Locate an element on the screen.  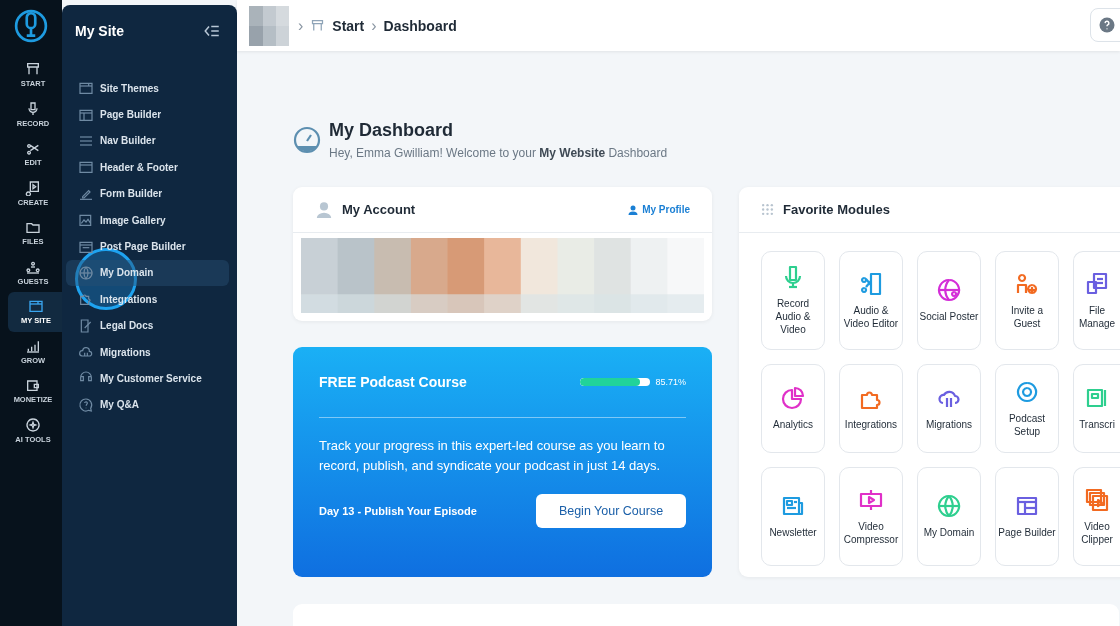
puzzle-icon is located at coordinates (86, 299).